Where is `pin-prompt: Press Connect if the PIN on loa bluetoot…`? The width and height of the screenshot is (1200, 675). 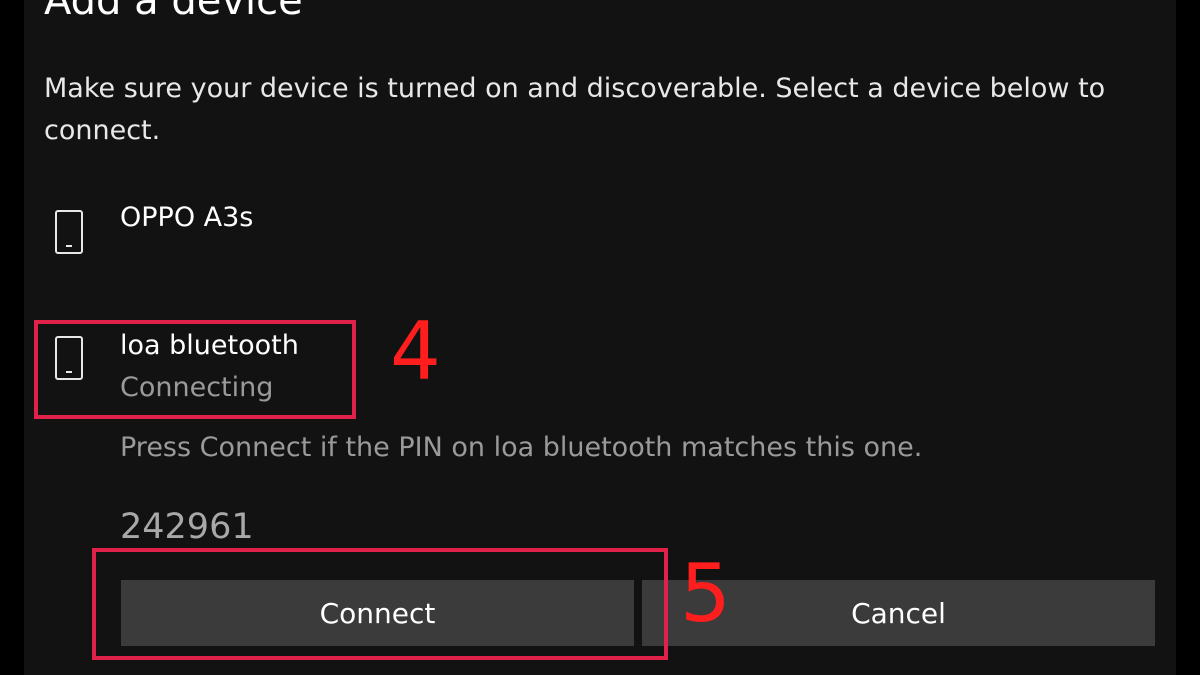
pin-prompt: Press Connect if the PIN on loa bluetoot… is located at coordinates (521, 447).